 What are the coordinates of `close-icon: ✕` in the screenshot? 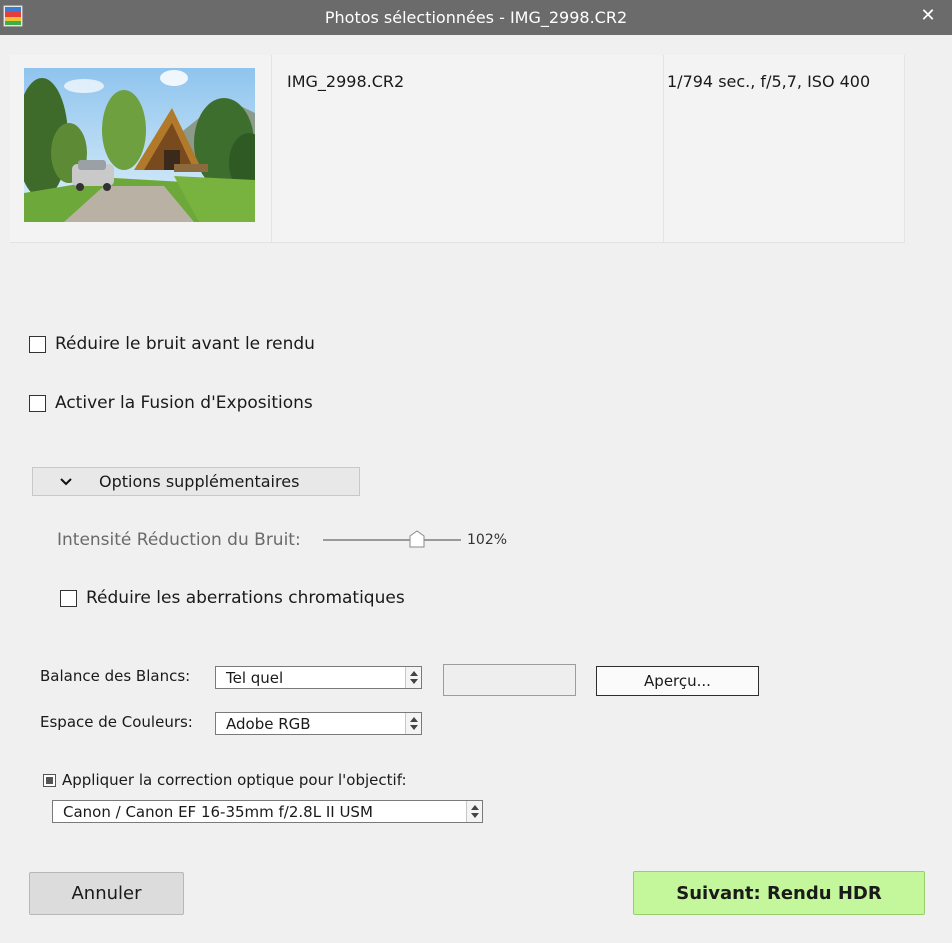 It's located at (928, 16).